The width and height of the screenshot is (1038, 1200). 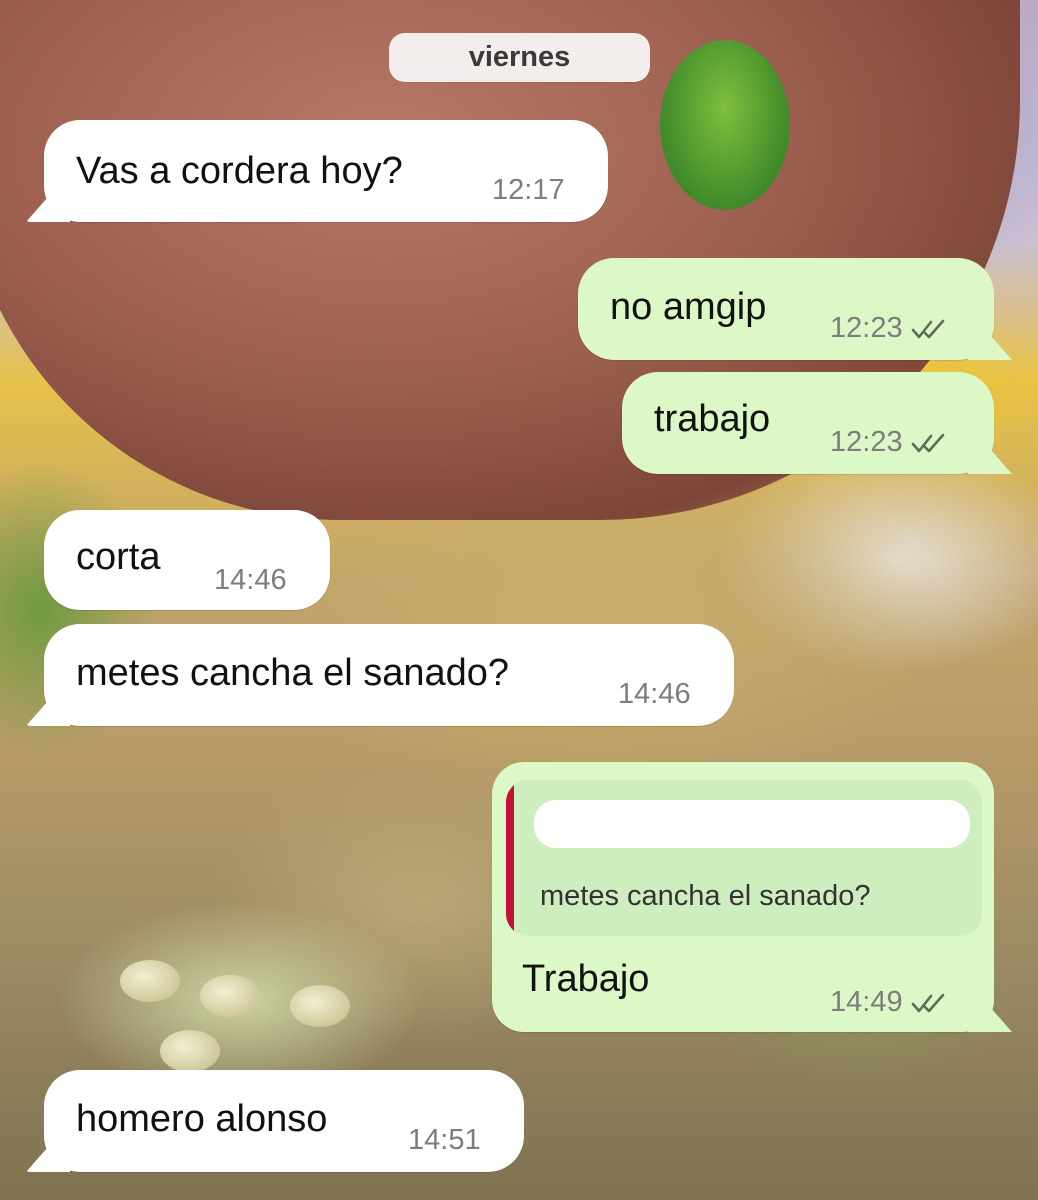 What do you see at coordinates (586, 979) in the screenshot?
I see `message-text: Trabajo` at bounding box center [586, 979].